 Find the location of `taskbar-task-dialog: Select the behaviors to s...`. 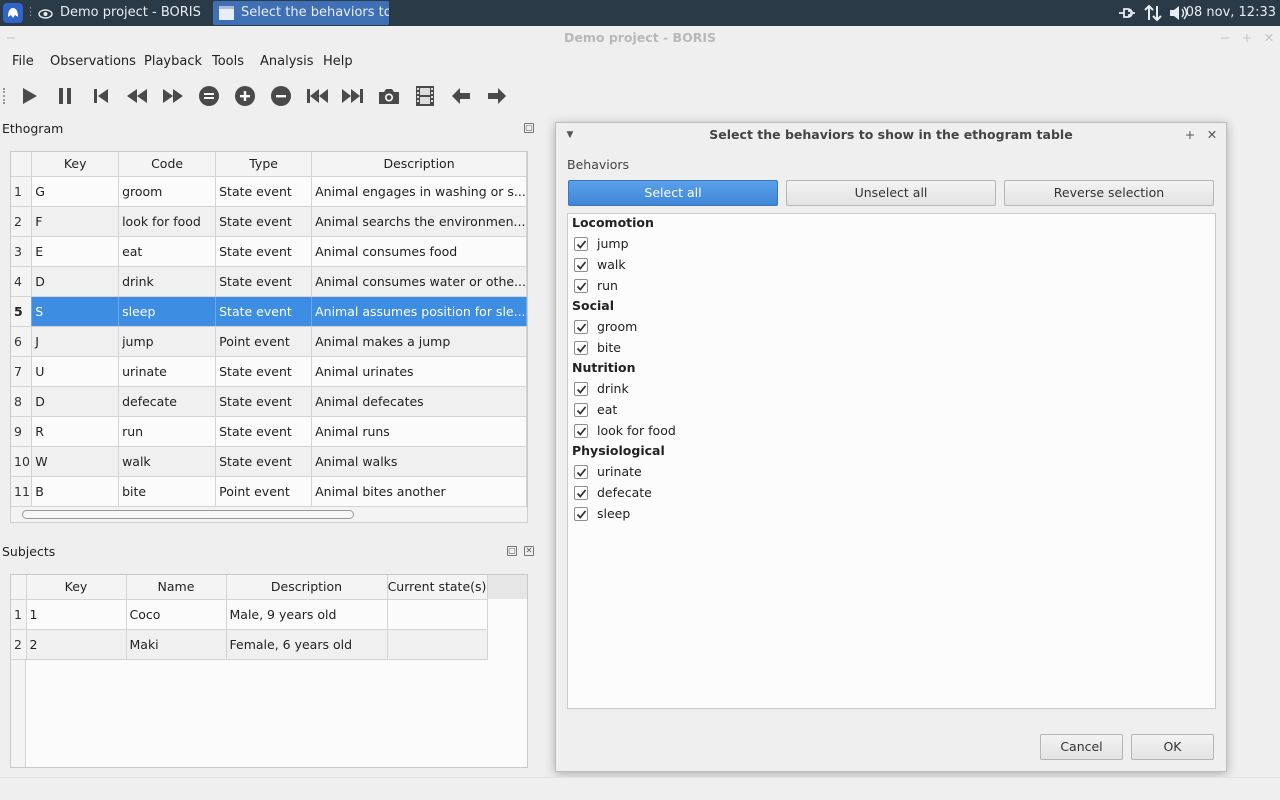

taskbar-task-dialog: Select the behaviors to s... is located at coordinates (301, 13).